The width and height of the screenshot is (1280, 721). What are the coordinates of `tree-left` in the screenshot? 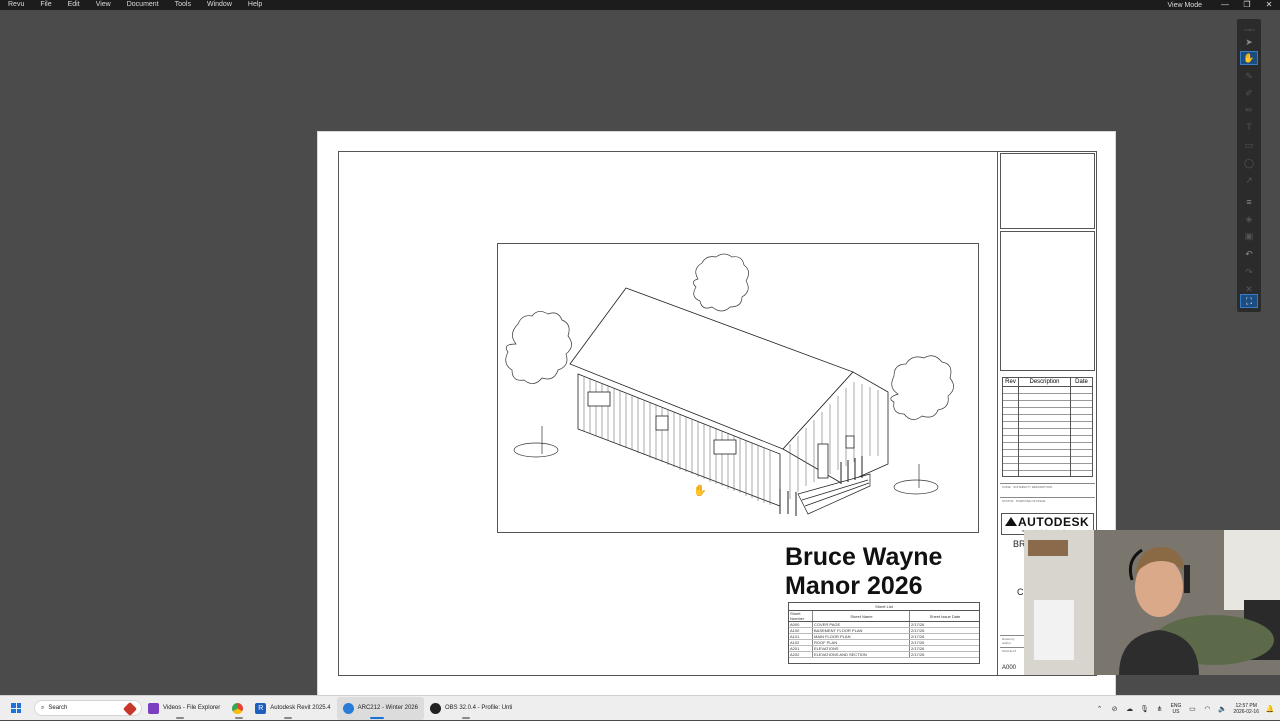 It's located at (538, 347).